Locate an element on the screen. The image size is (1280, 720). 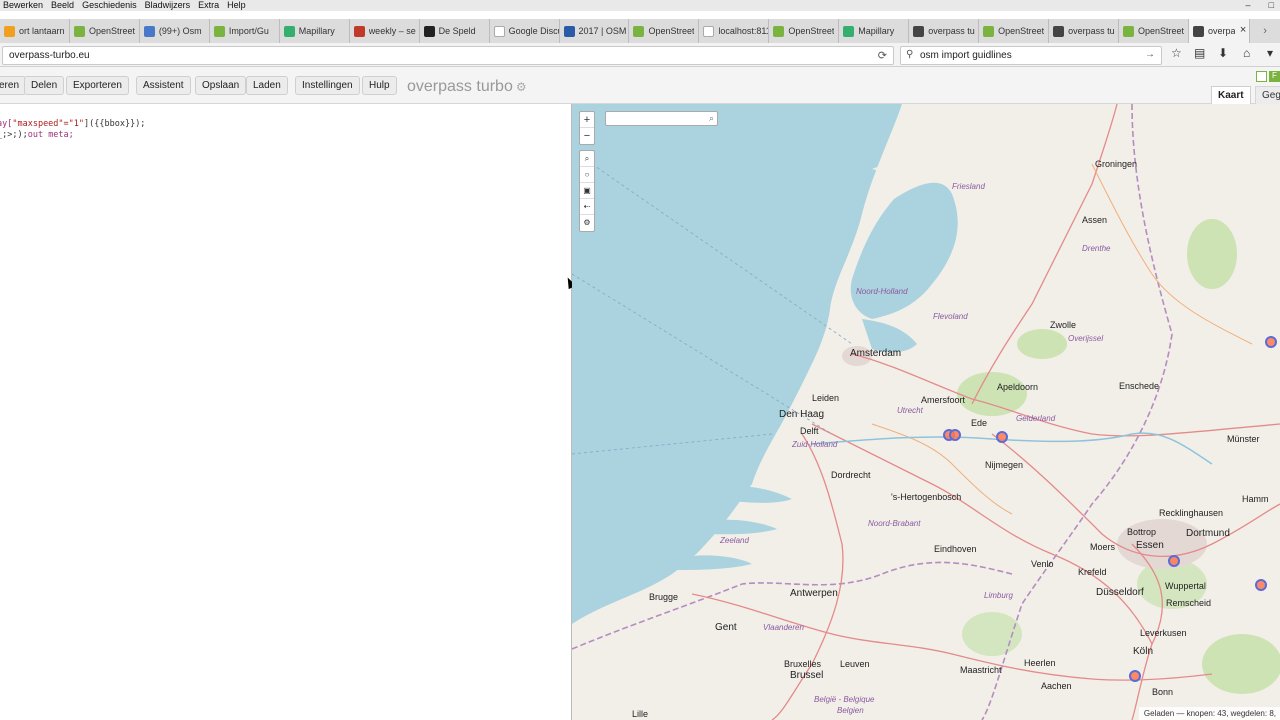
bookmark-star-icon: ☆ is located at coordinates (1176, 53).